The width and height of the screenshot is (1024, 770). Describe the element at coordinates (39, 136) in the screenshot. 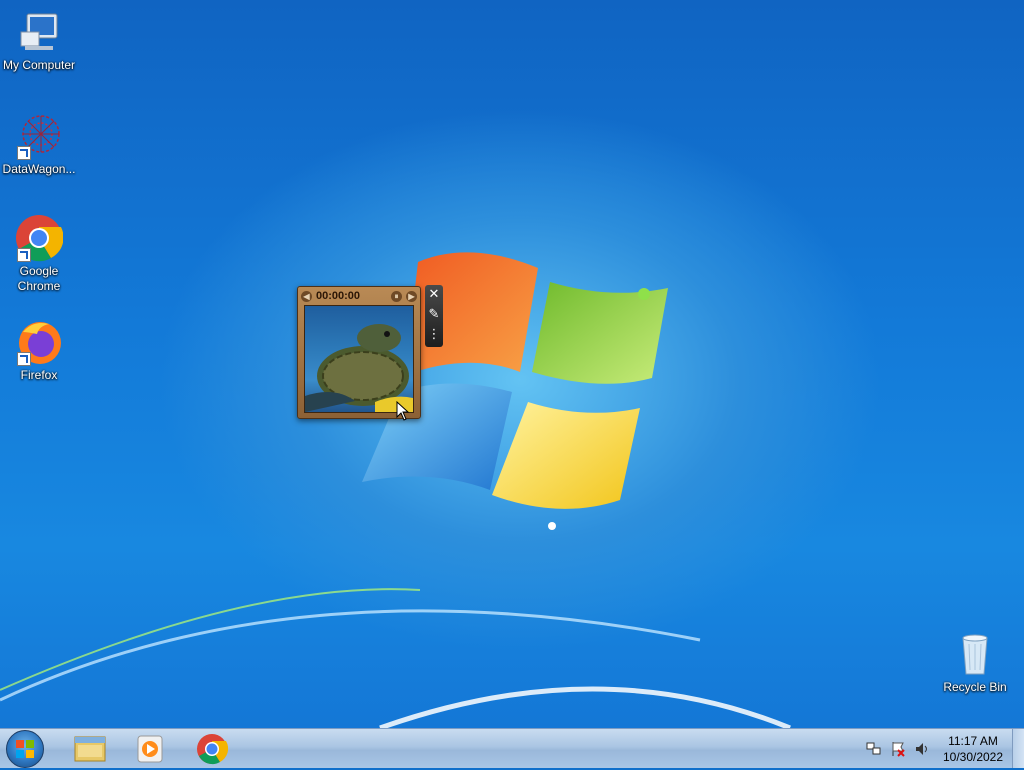

I see `datawagon-icon` at that location.